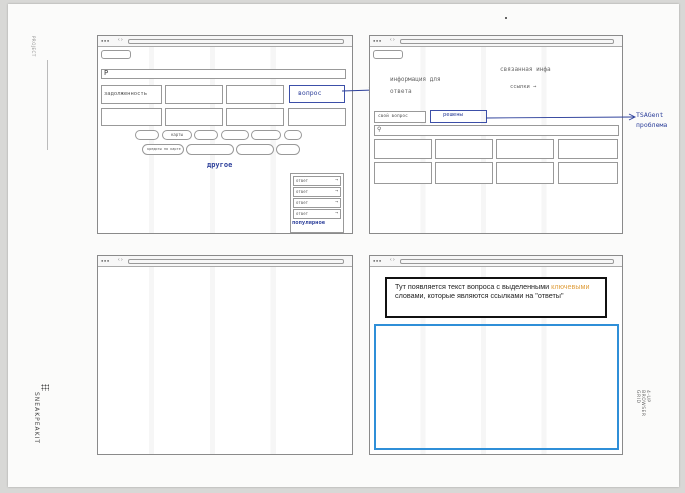 This screenshot has width=685, height=493. Describe the element at coordinates (45, 387) in the screenshot. I see `brand-logo-icon` at that location.